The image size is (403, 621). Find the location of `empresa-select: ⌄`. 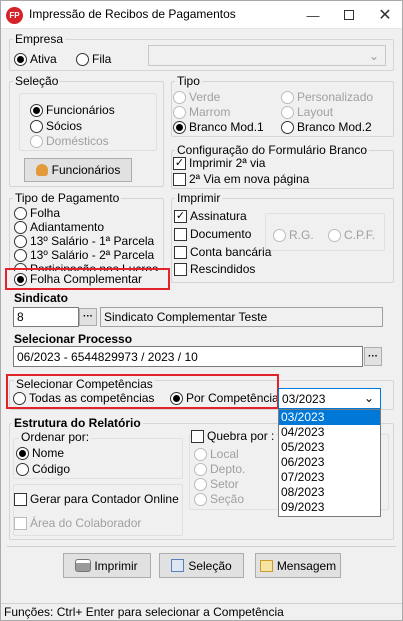

empresa-select: ⌄ is located at coordinates (267, 55).